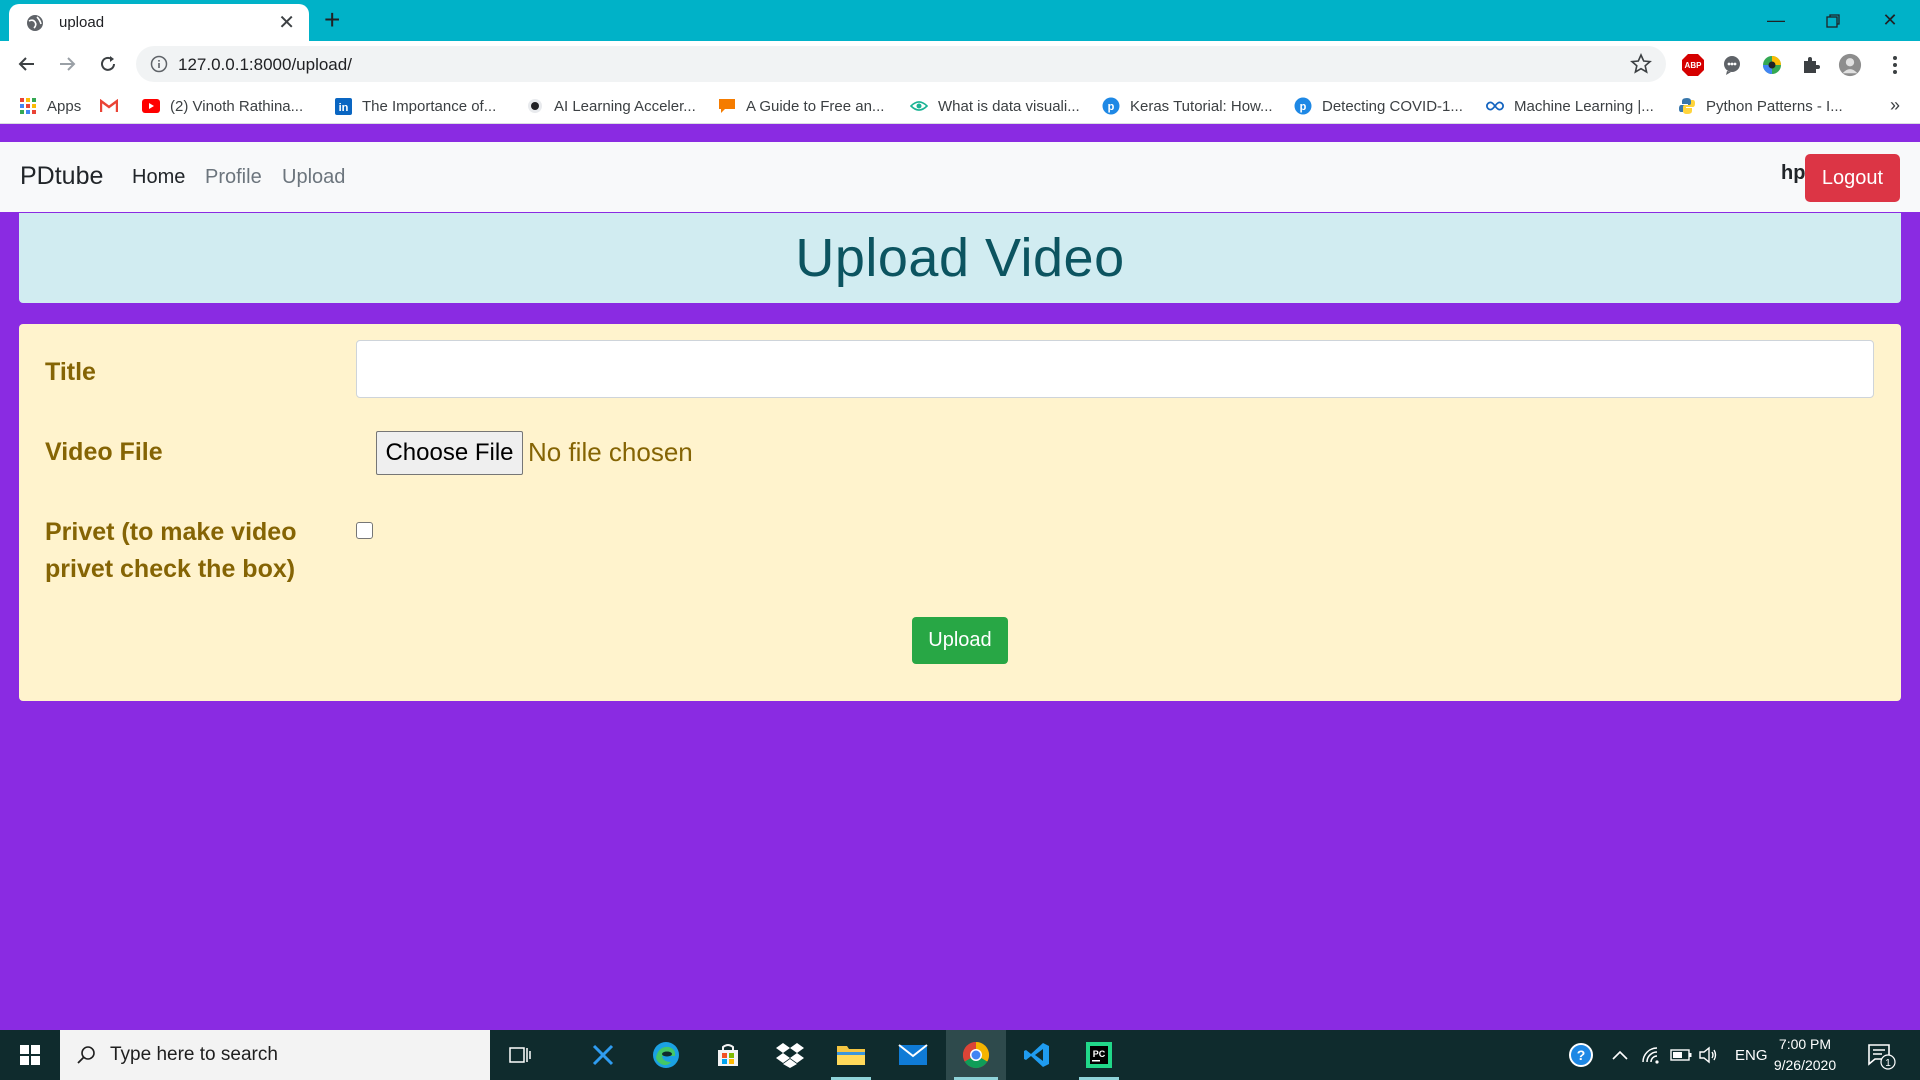  I want to click on address-bar: 127.0.0.1:8000/upload/, so click(901, 64).